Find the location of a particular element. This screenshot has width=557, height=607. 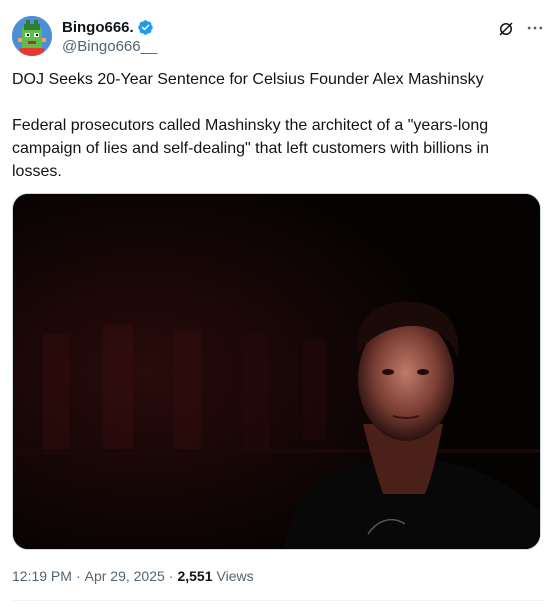

author-names: Bingo666. @Bingo666__ is located at coordinates (109, 37).